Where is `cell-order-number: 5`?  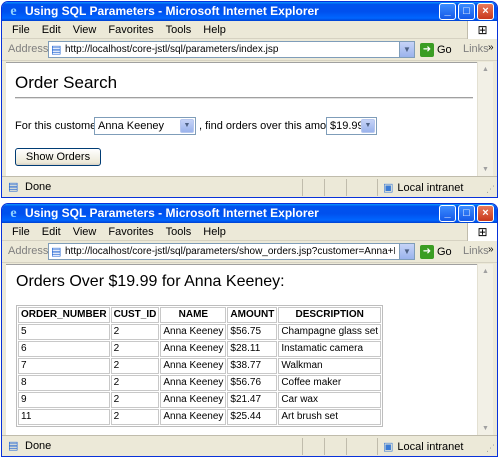
cell-order-number: 5 is located at coordinates (64, 332).